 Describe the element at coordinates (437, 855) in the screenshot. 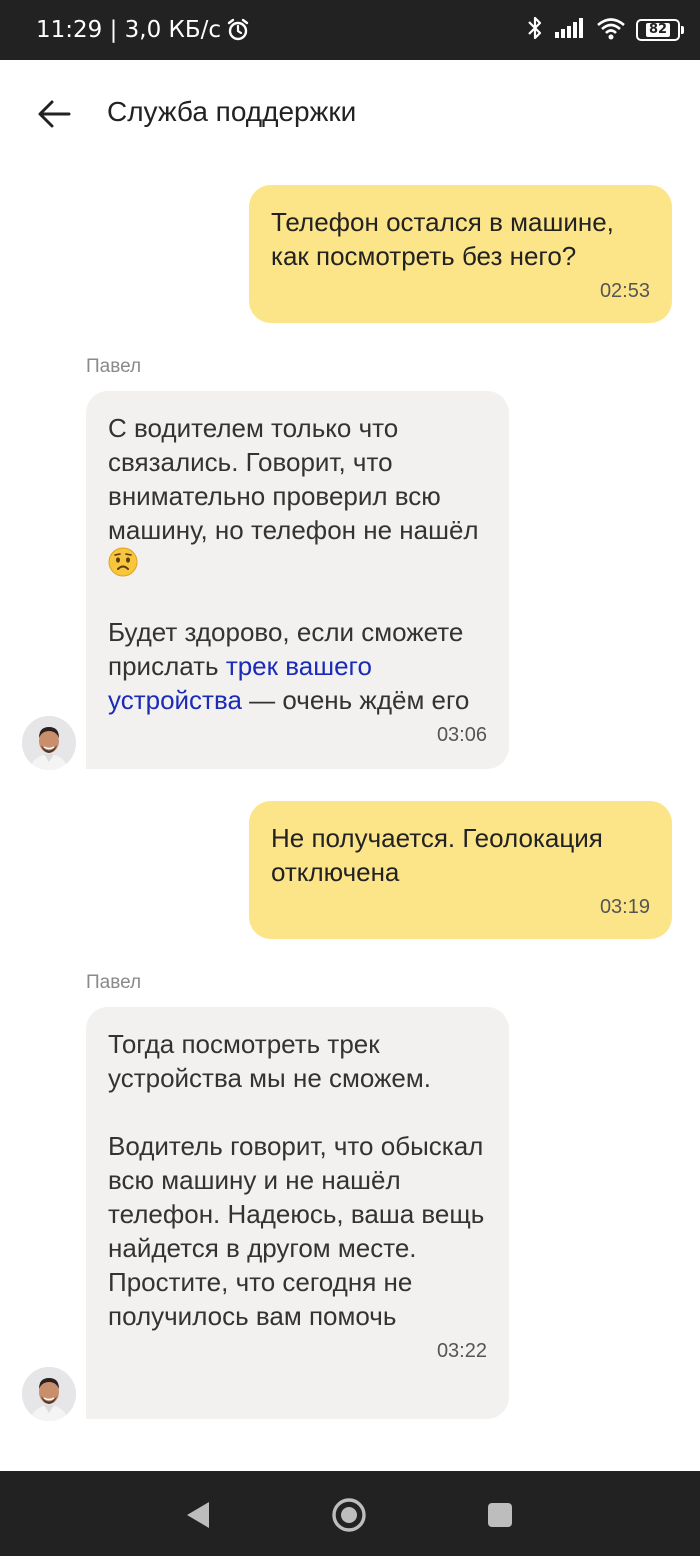

I see `message-text: Не получается. Геолокация отключена` at that location.